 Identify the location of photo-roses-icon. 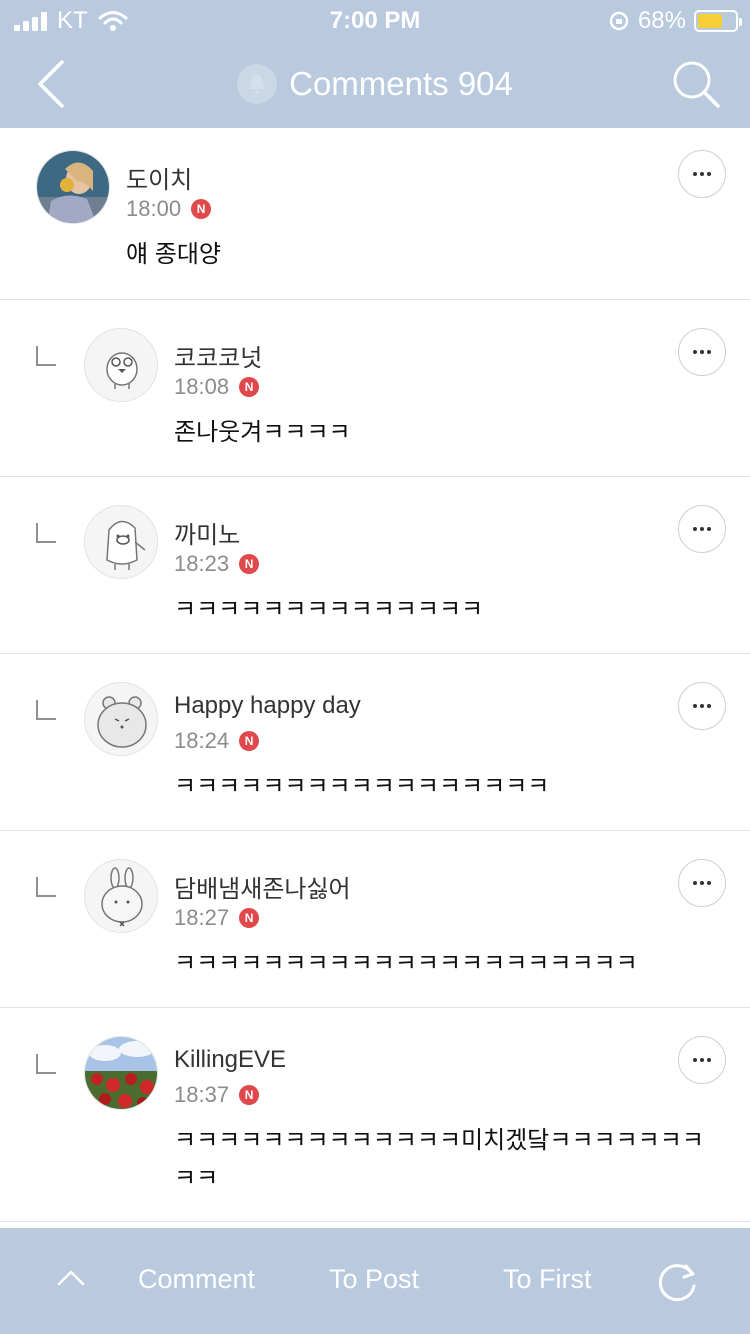
(121, 1073).